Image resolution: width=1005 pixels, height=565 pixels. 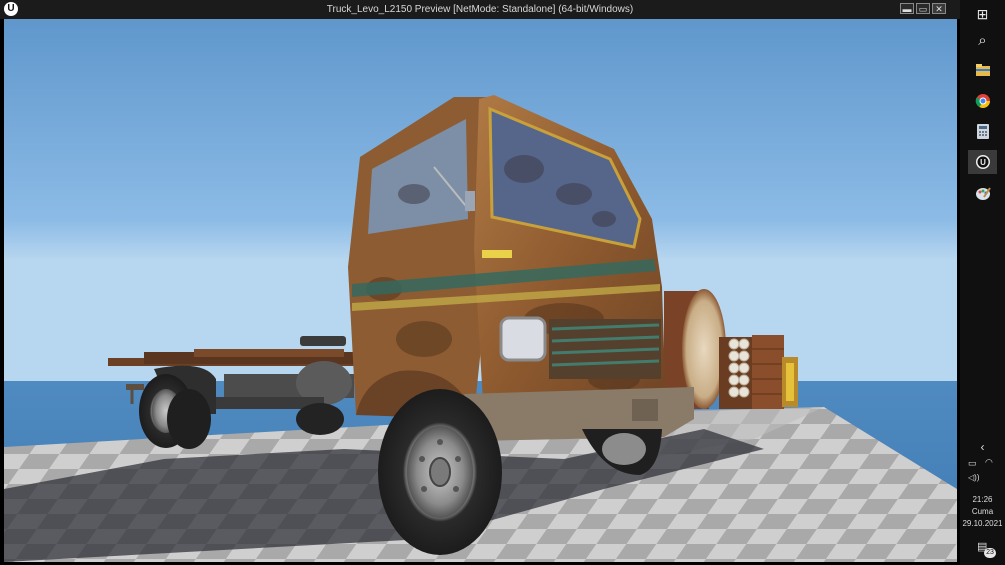 What do you see at coordinates (523, 339) in the screenshot?
I see `headlight` at bounding box center [523, 339].